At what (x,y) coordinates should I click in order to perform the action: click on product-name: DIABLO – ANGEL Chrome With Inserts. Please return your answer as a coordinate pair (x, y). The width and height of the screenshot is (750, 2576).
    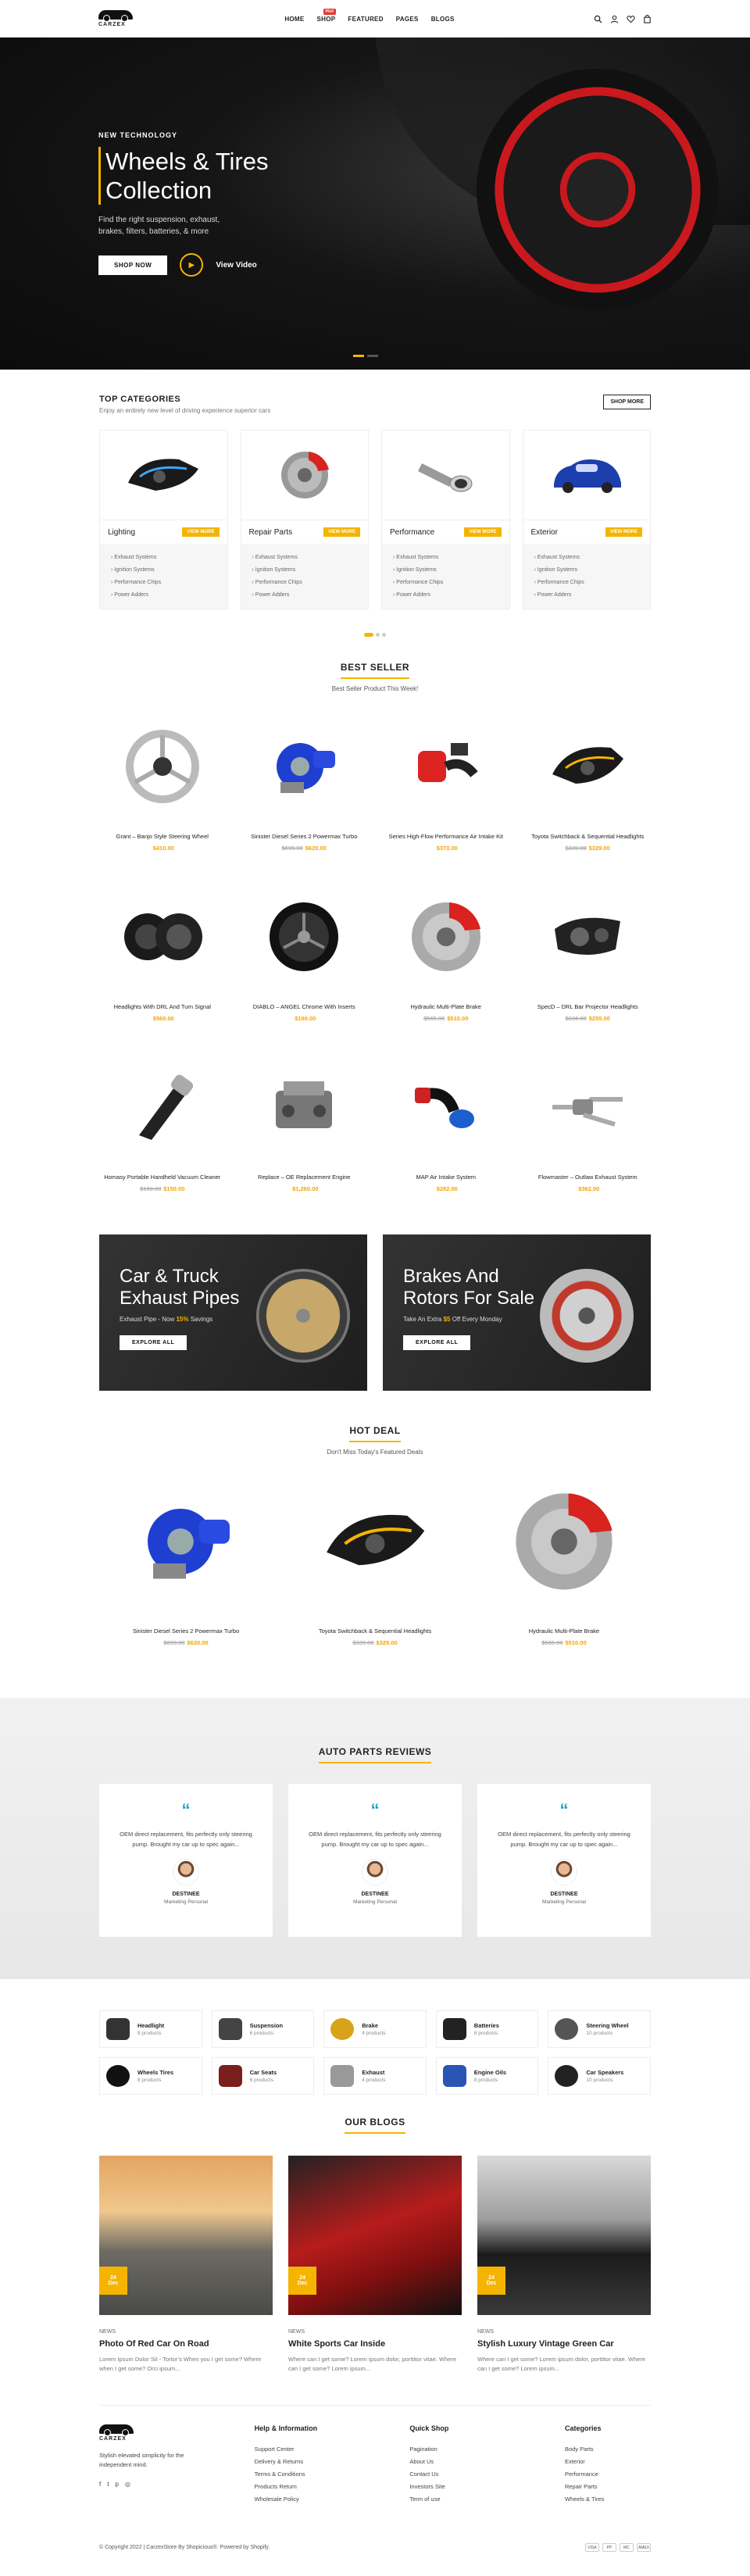
    Looking at the image, I should click on (304, 1007).